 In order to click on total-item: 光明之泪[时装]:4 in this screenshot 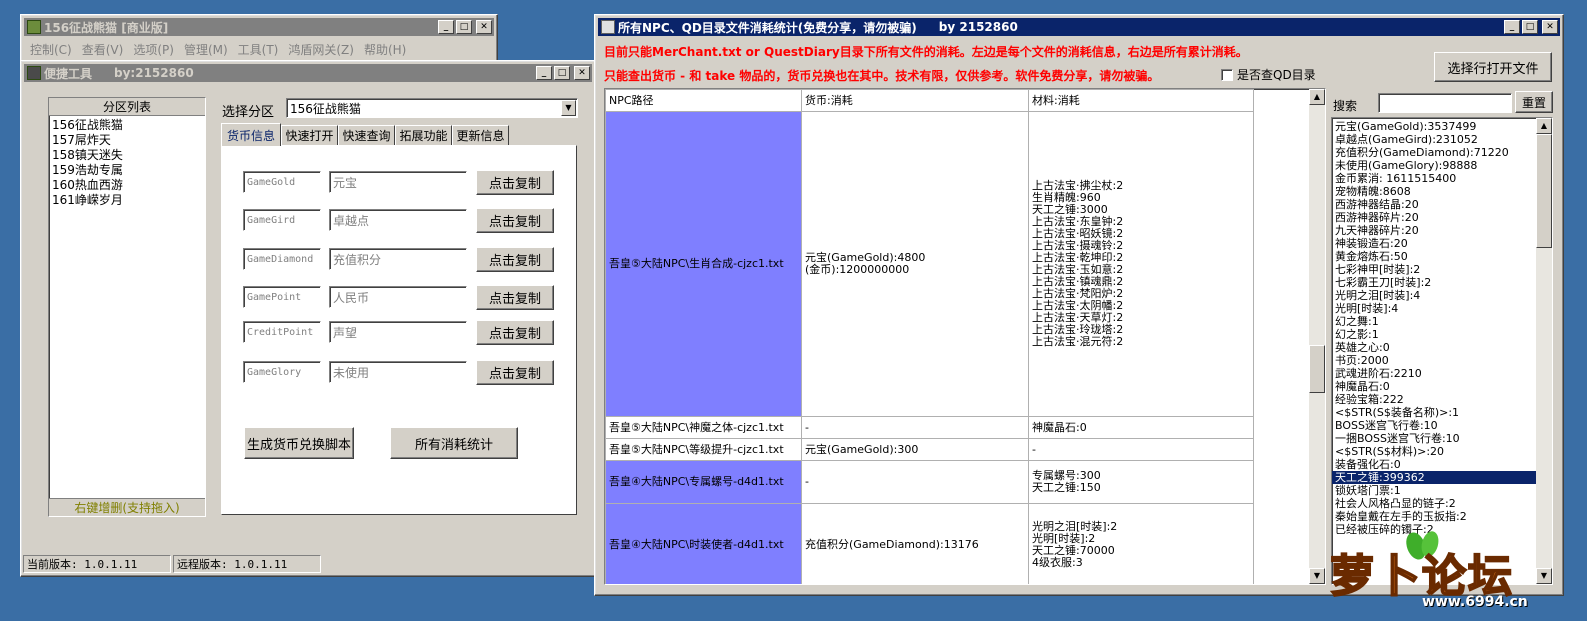, I will do `click(1434, 295)`.